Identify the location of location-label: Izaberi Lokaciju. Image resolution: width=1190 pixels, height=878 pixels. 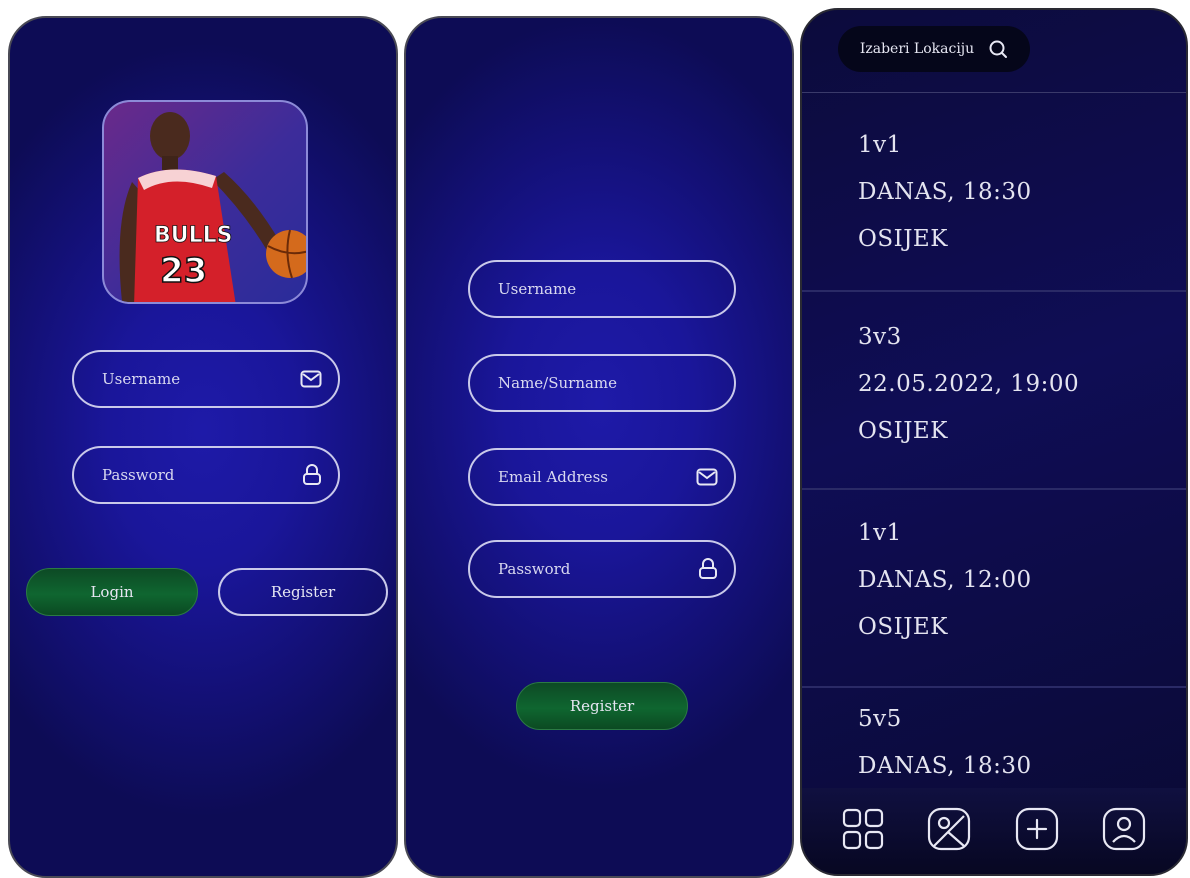
(917, 49).